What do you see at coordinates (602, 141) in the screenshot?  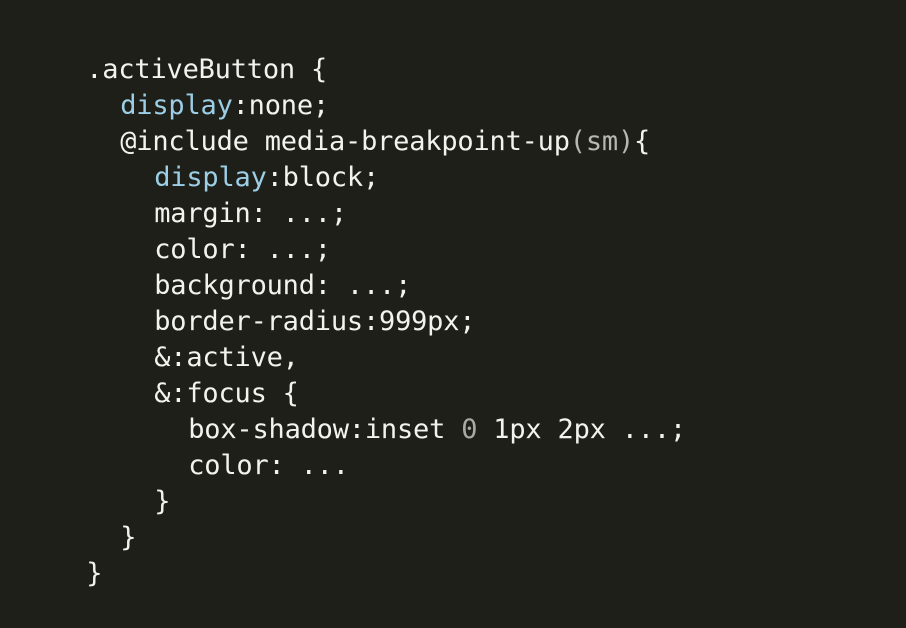 I see `argument-token: (sm)` at bounding box center [602, 141].